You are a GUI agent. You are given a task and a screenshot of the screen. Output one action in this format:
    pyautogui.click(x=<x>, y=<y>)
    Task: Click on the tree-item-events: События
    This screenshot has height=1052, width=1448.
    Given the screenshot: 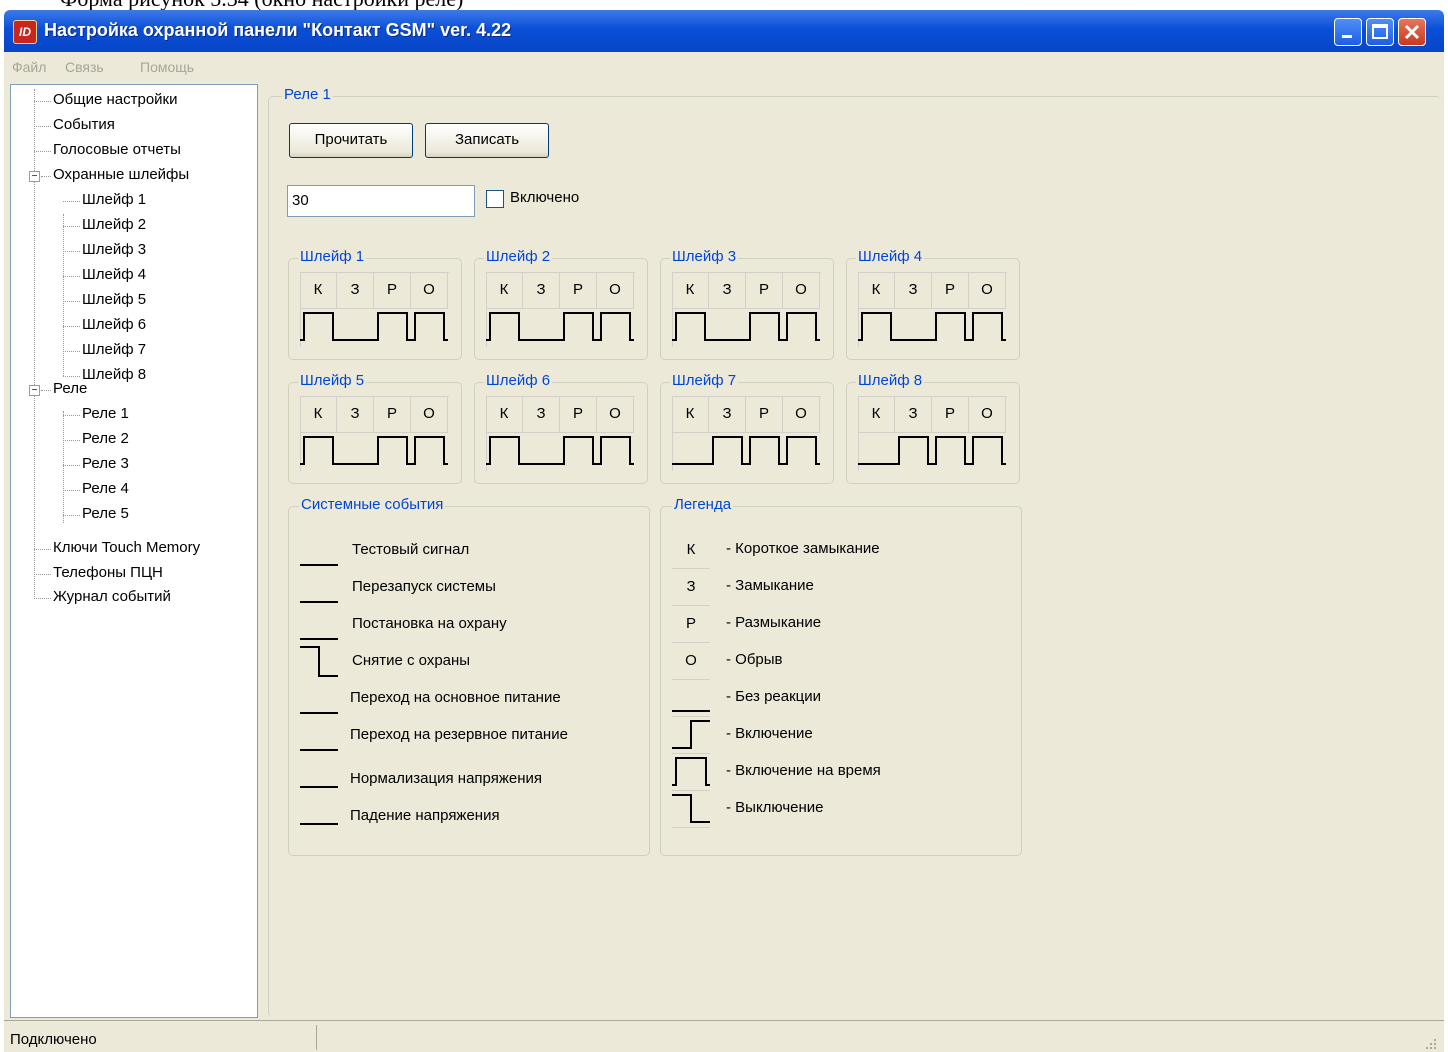 What is the action you would take?
    pyautogui.click(x=84, y=124)
    